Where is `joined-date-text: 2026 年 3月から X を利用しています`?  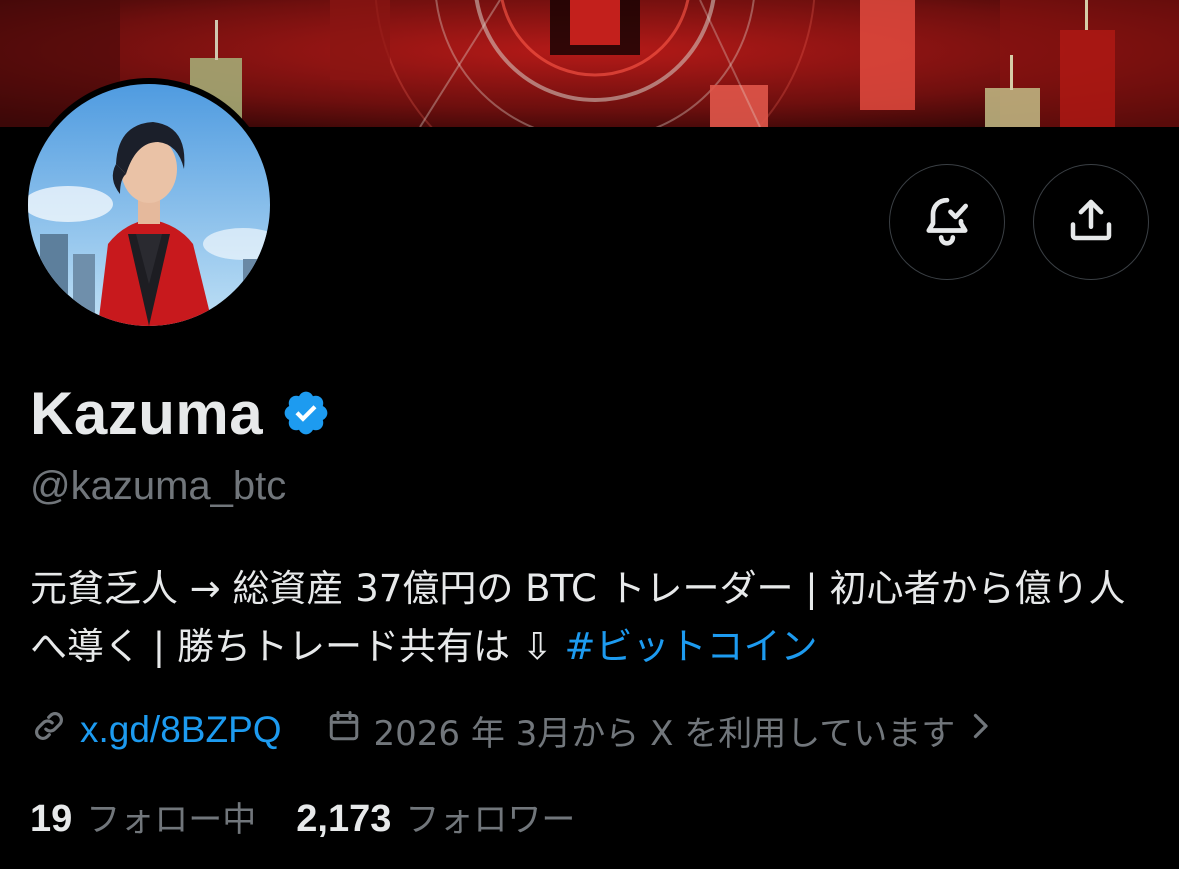 joined-date-text: 2026 年 3月から X を利用しています is located at coordinates (664, 733).